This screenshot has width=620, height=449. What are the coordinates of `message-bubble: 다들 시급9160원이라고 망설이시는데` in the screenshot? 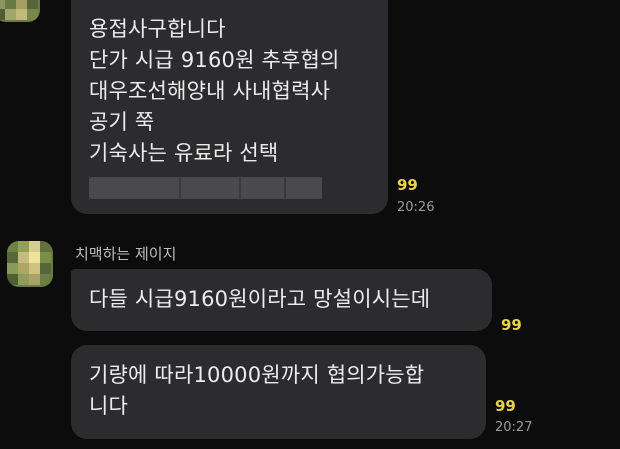 It's located at (281, 300).